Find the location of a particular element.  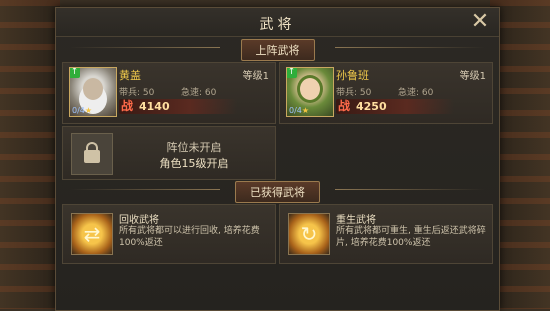

general-name: 黄盖 is located at coordinates (130, 75).